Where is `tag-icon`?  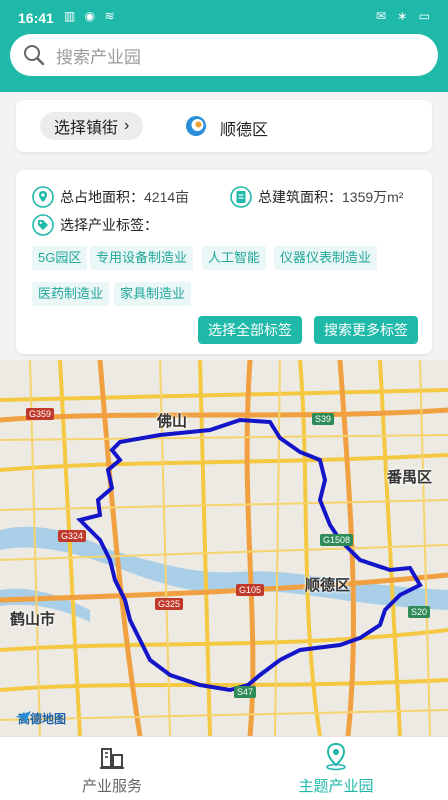 tag-icon is located at coordinates (43, 225).